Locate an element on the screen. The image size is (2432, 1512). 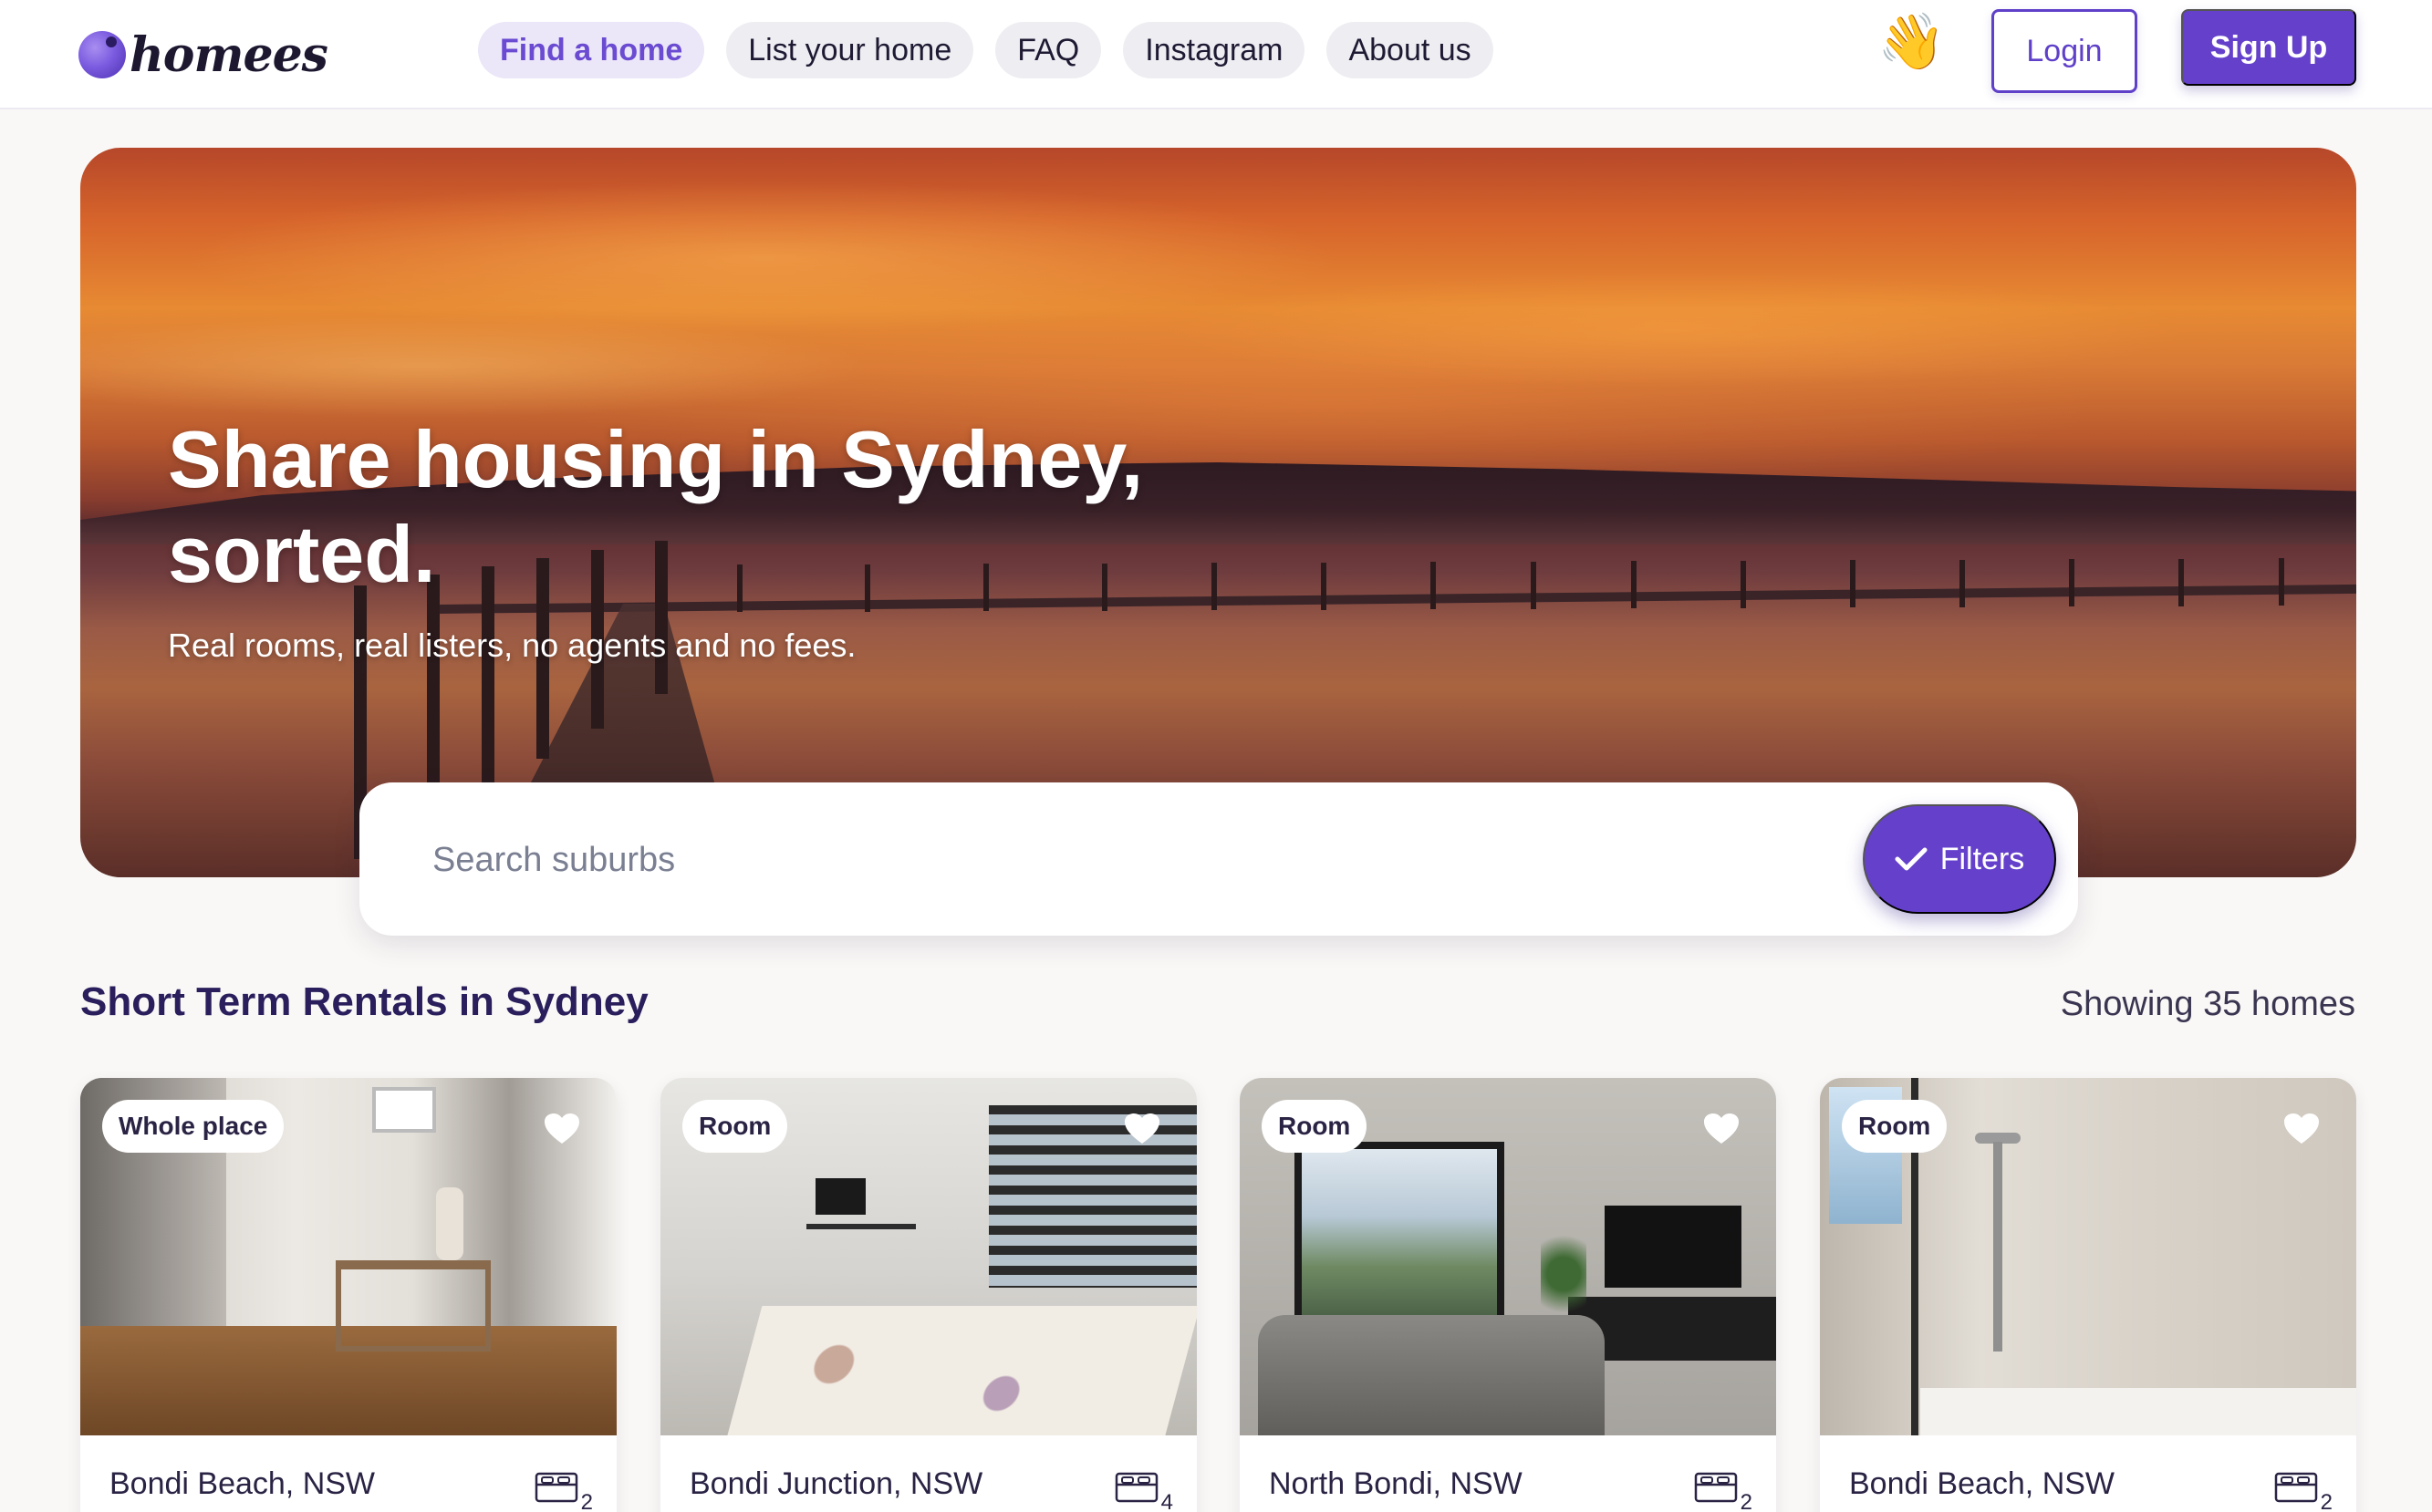
login-button: Login is located at coordinates (2064, 51).